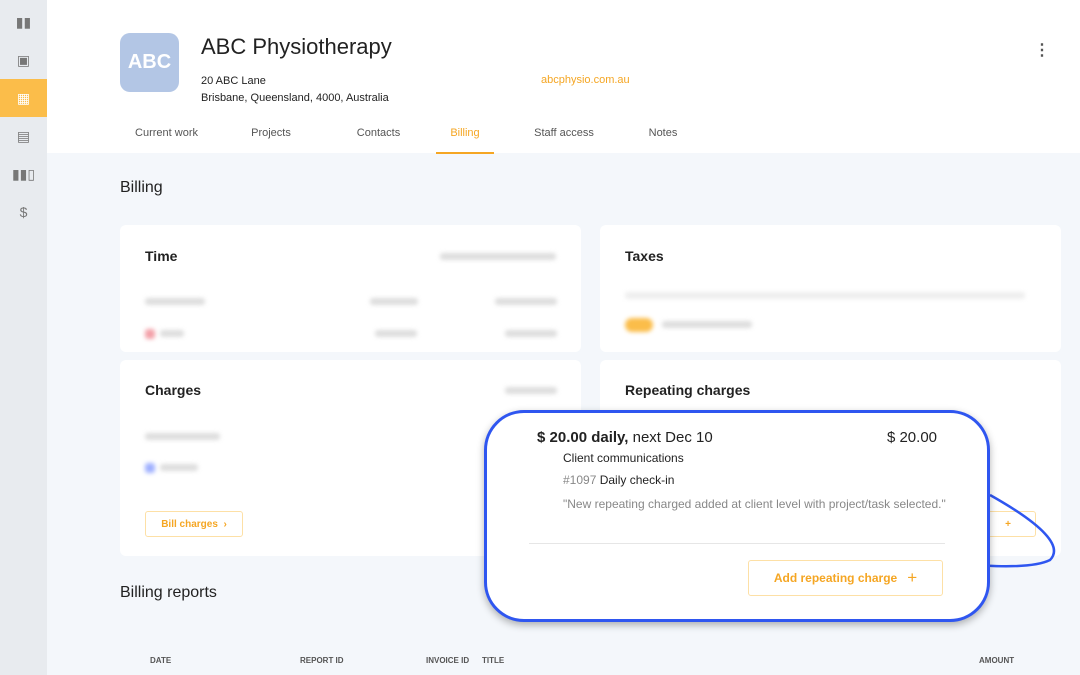 The width and height of the screenshot is (1080, 675). Describe the element at coordinates (447, 660) in the screenshot. I see `column-invoice-id: INVOICE ID` at that location.